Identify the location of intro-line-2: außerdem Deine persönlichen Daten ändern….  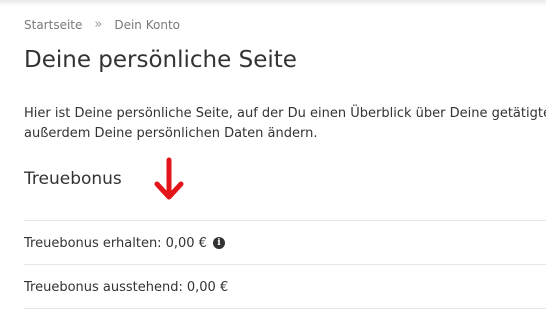
(171, 133).